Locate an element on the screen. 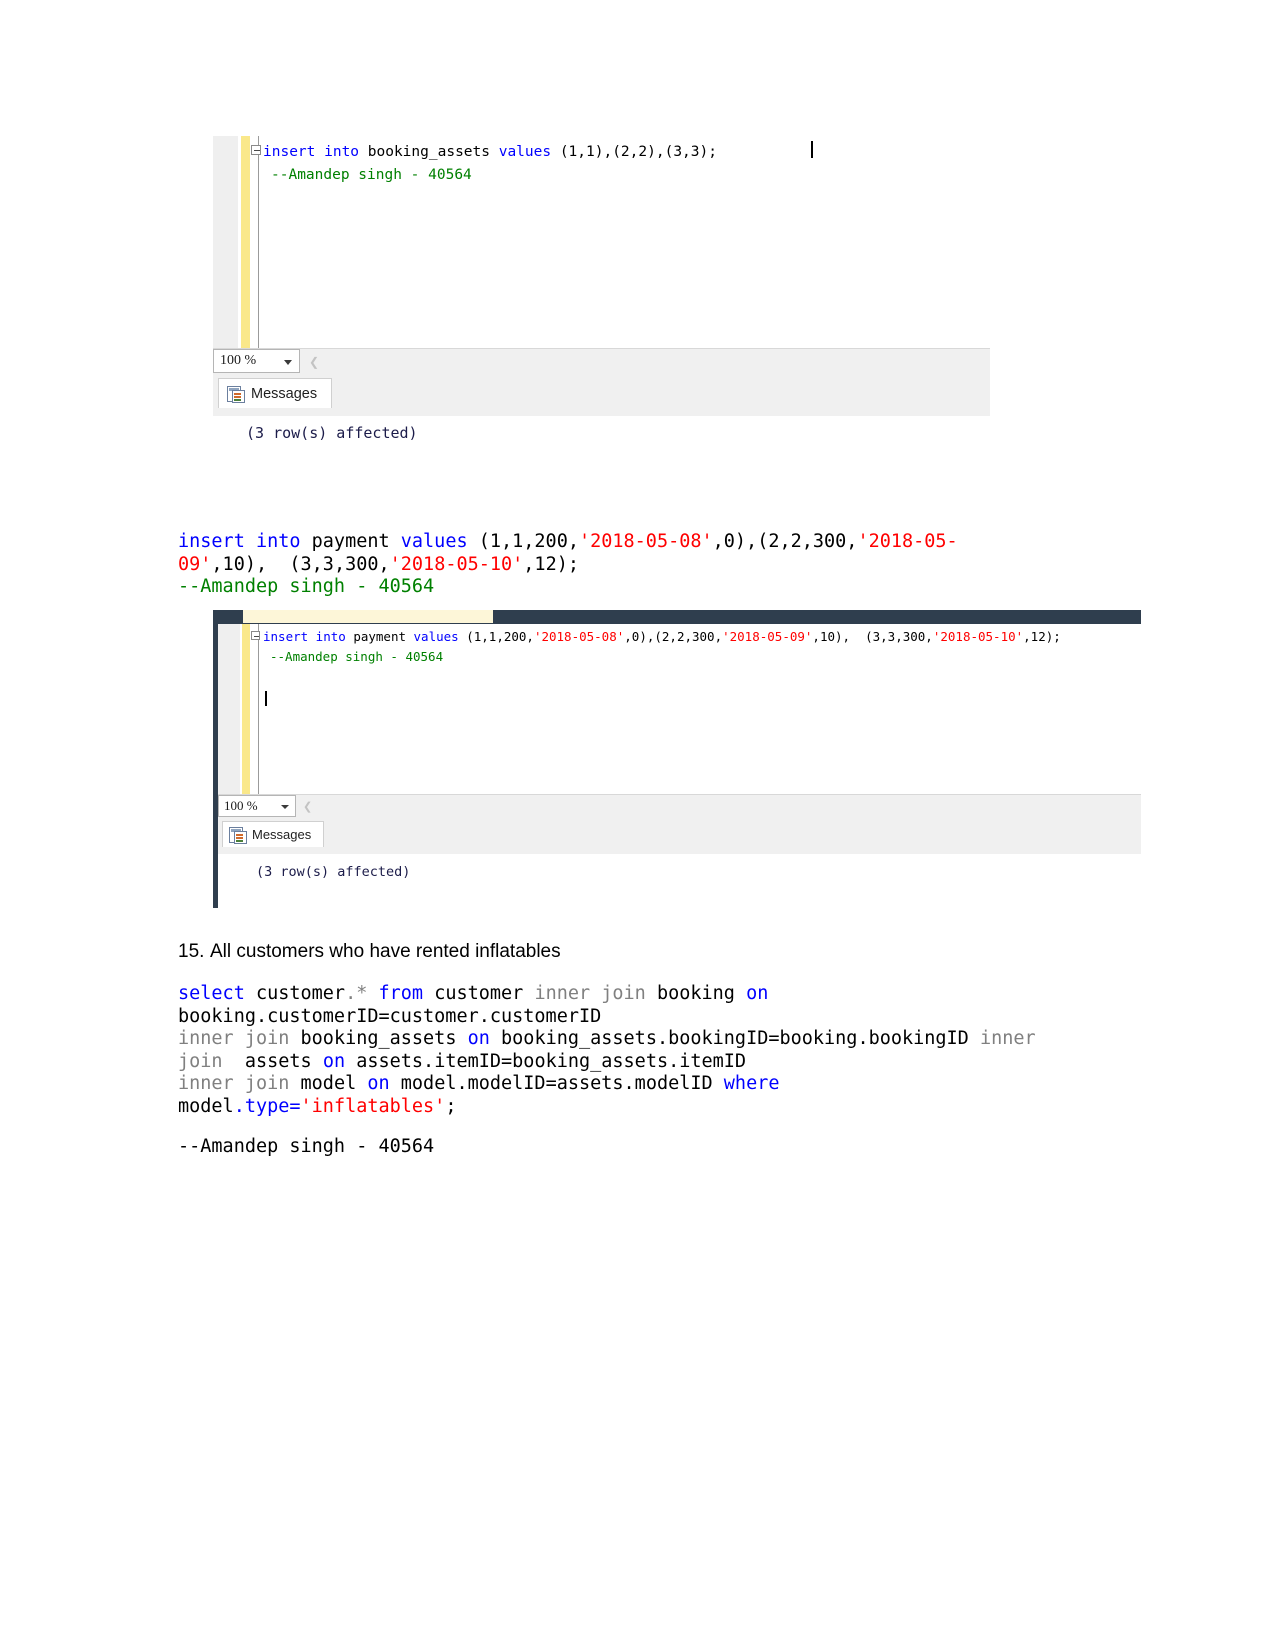 The image size is (1275, 1650). zoom-level-value-2: 100 % is located at coordinates (241, 805).